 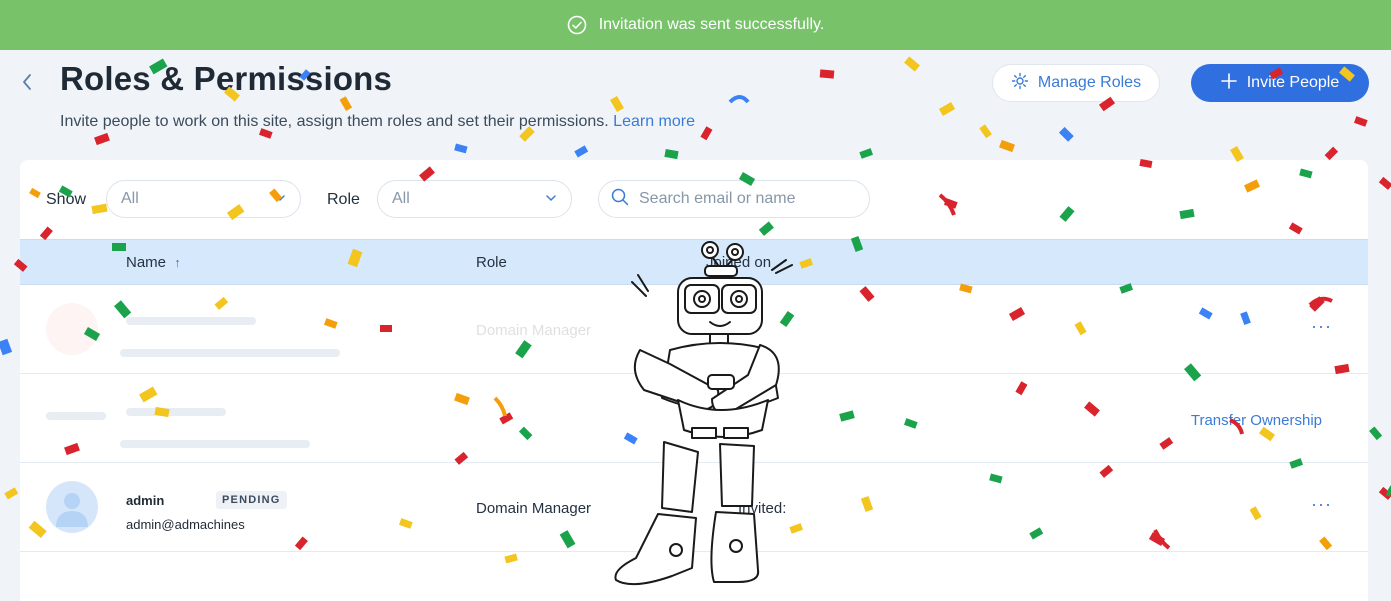 What do you see at coordinates (711, 24) in the screenshot?
I see `toast-message: Invitation was sent successfully.` at bounding box center [711, 24].